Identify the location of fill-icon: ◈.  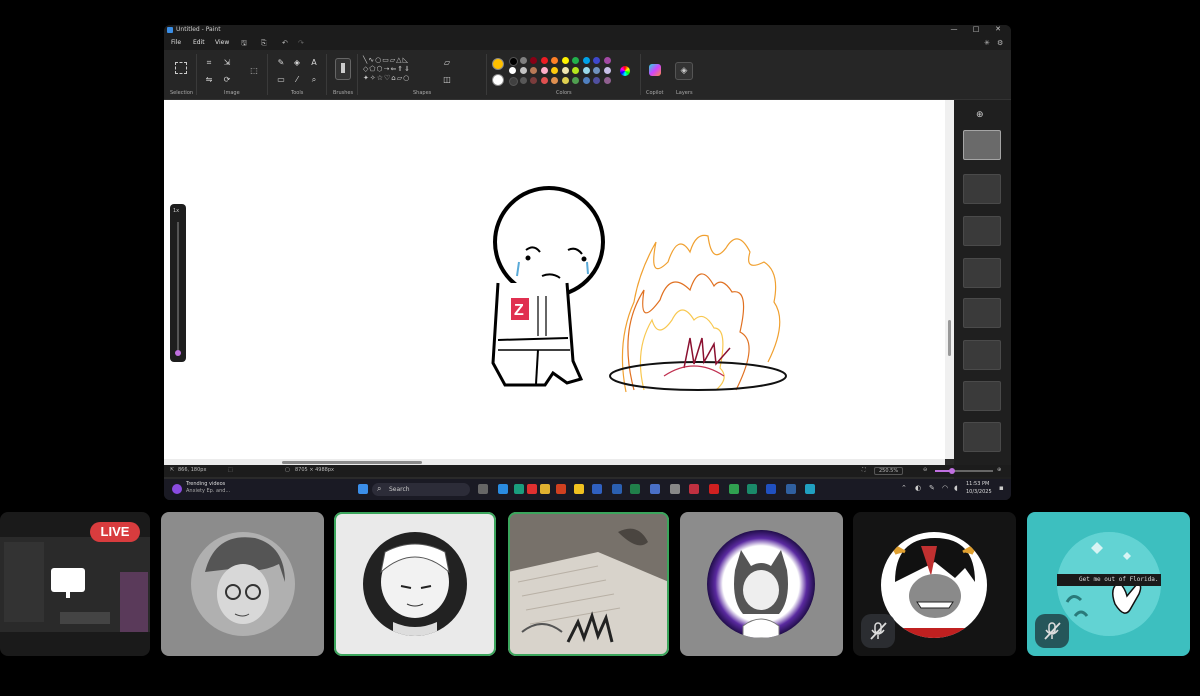
(297, 63).